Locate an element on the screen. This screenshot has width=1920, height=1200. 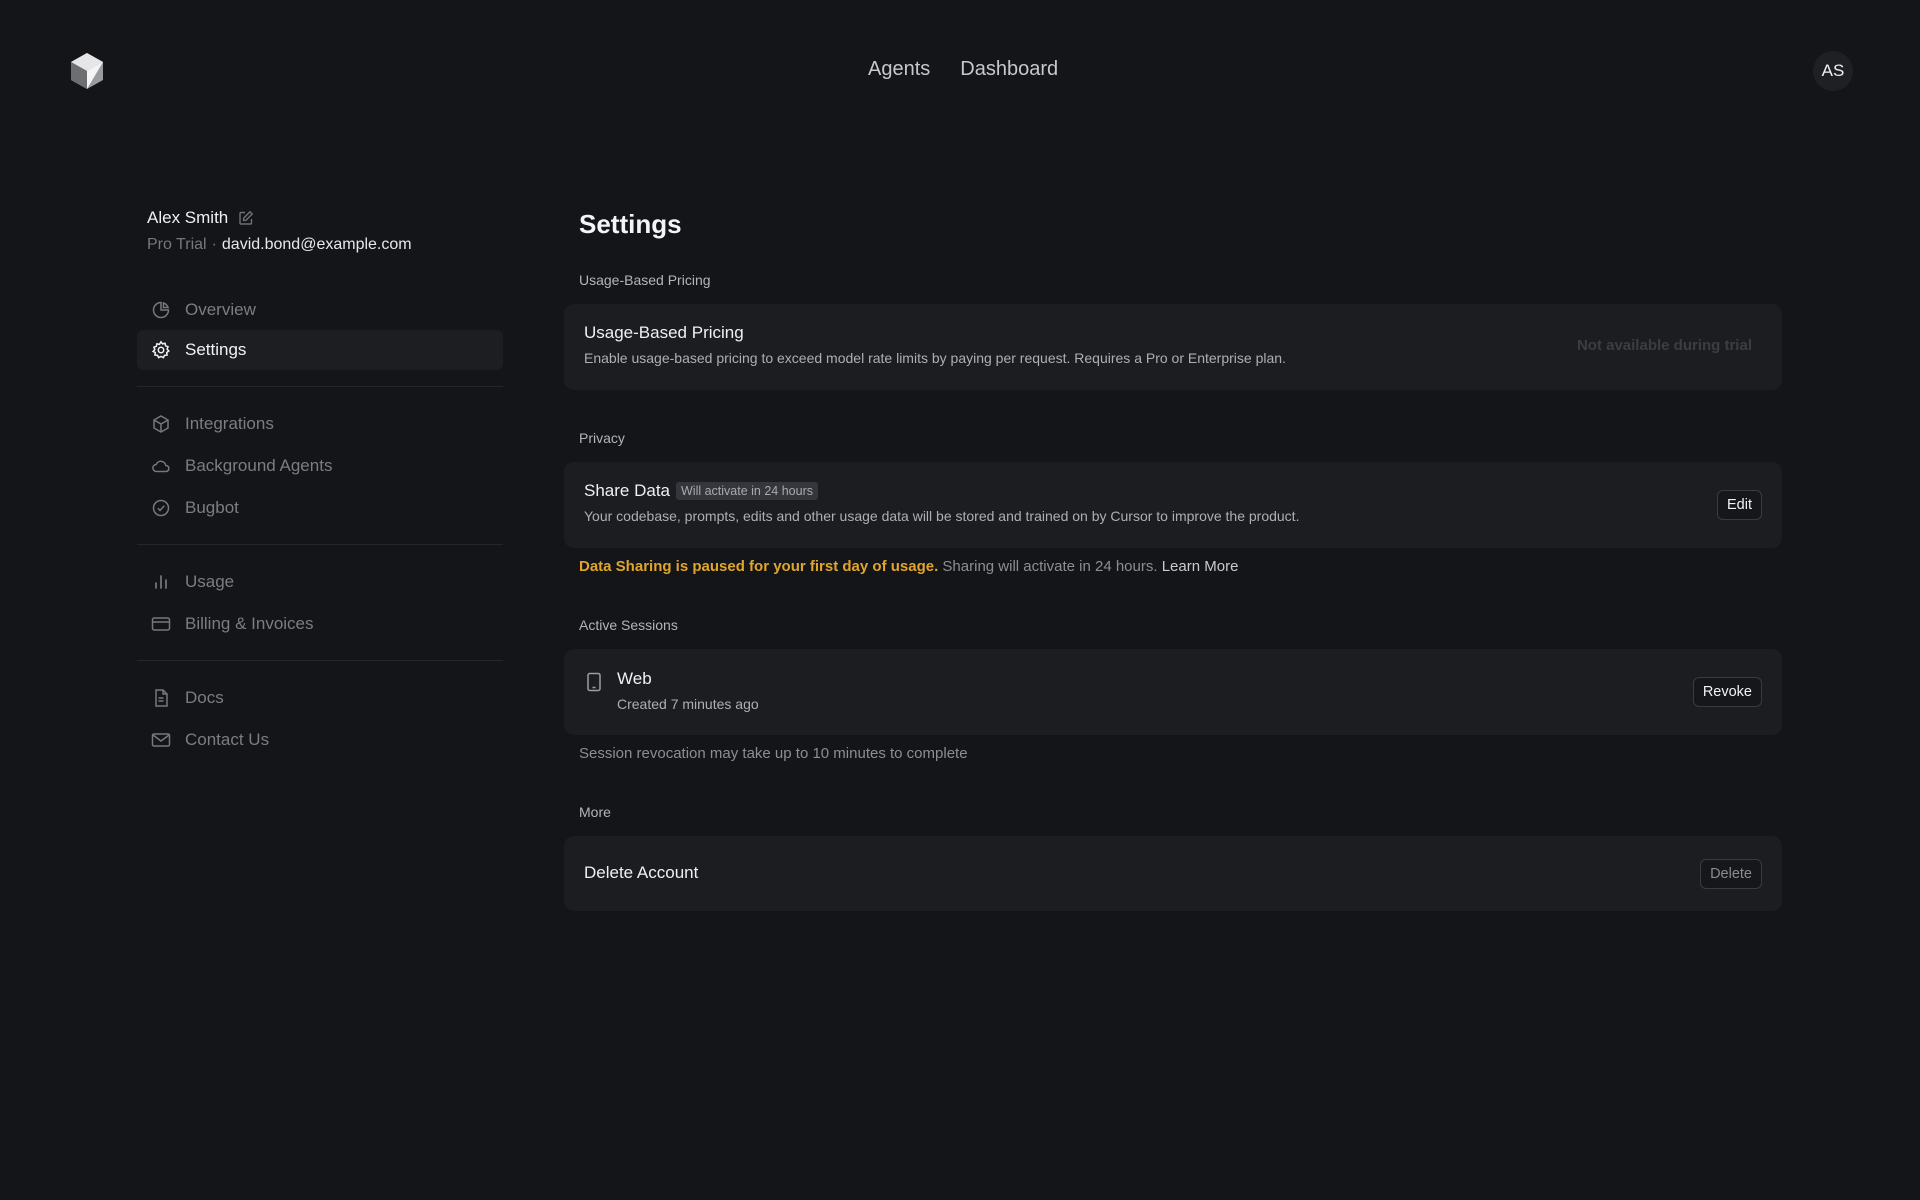
edit-icon is located at coordinates (246, 218).